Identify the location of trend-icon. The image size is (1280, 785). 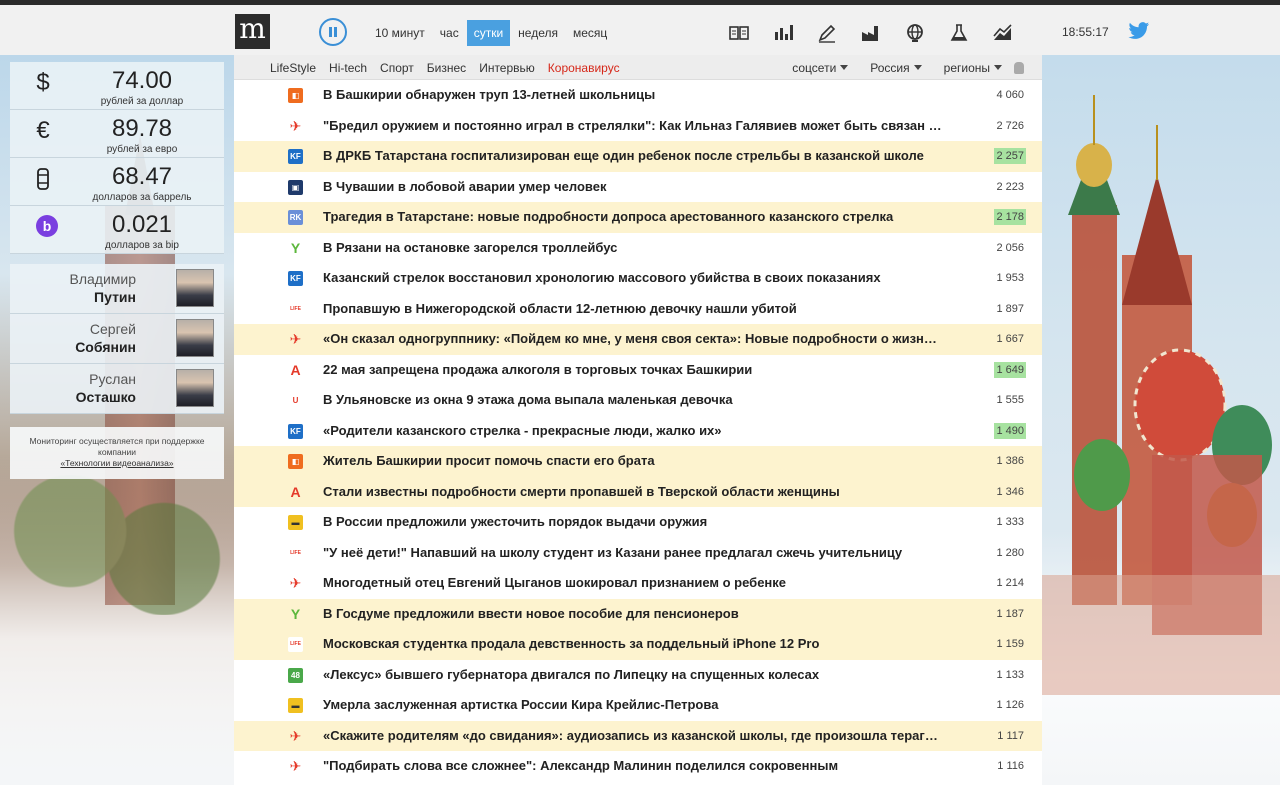
(1003, 33).